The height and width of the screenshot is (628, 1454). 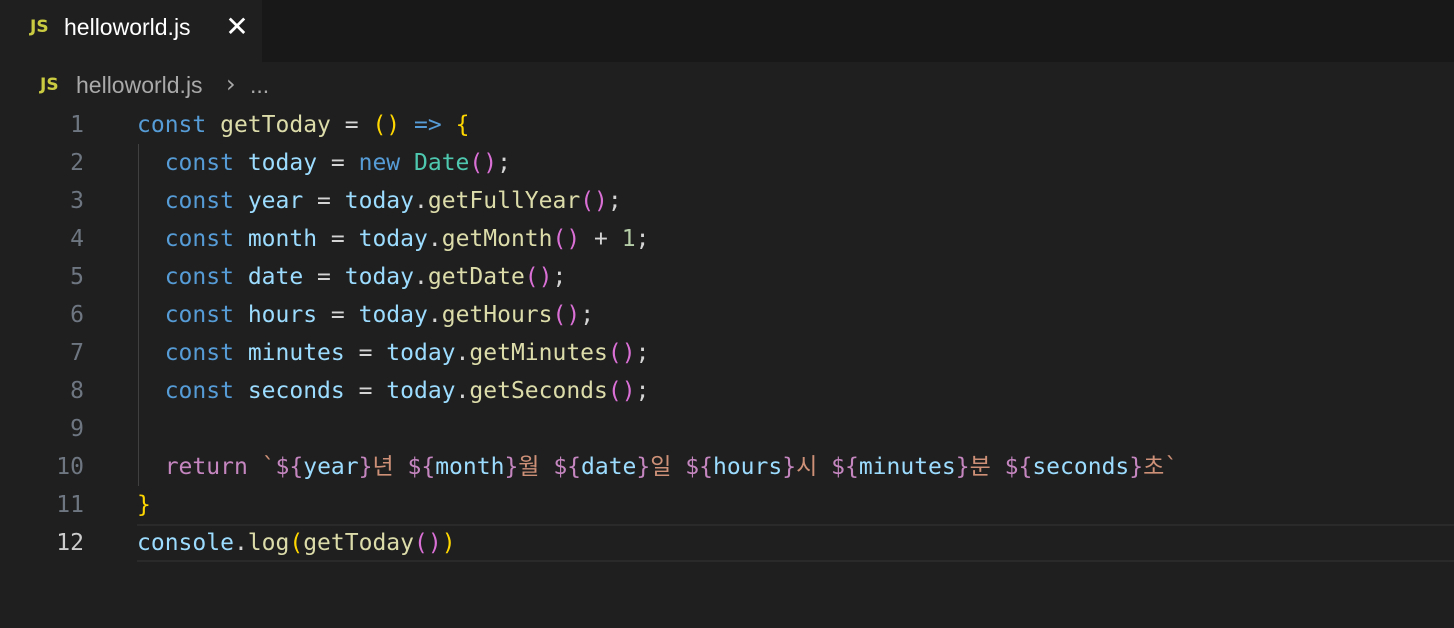 I want to click on code-line: 12 console.log(getToday()), so click(x=727, y=543).